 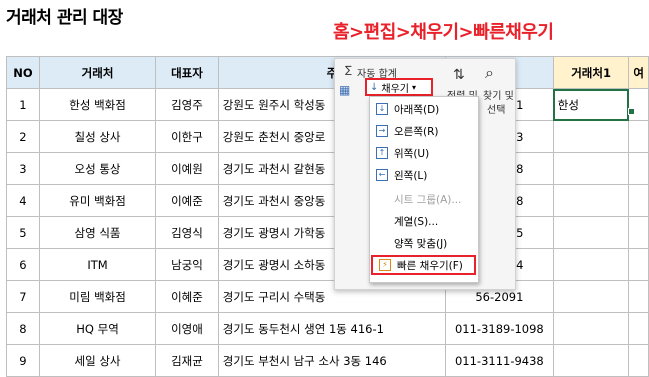 I want to click on arrow-up-icon: ↑, so click(x=382, y=153).